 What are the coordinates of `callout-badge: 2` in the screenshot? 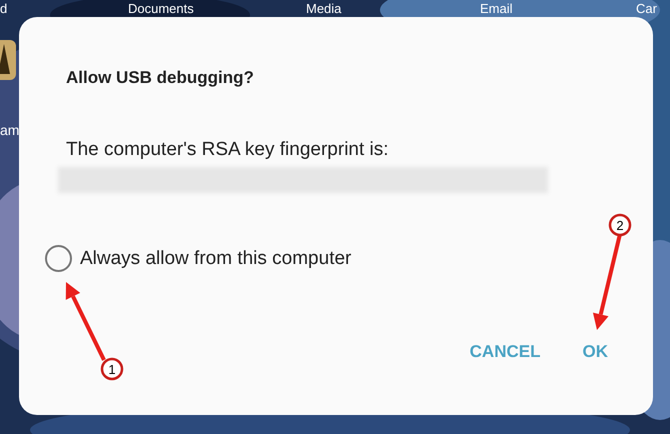 It's located at (620, 225).